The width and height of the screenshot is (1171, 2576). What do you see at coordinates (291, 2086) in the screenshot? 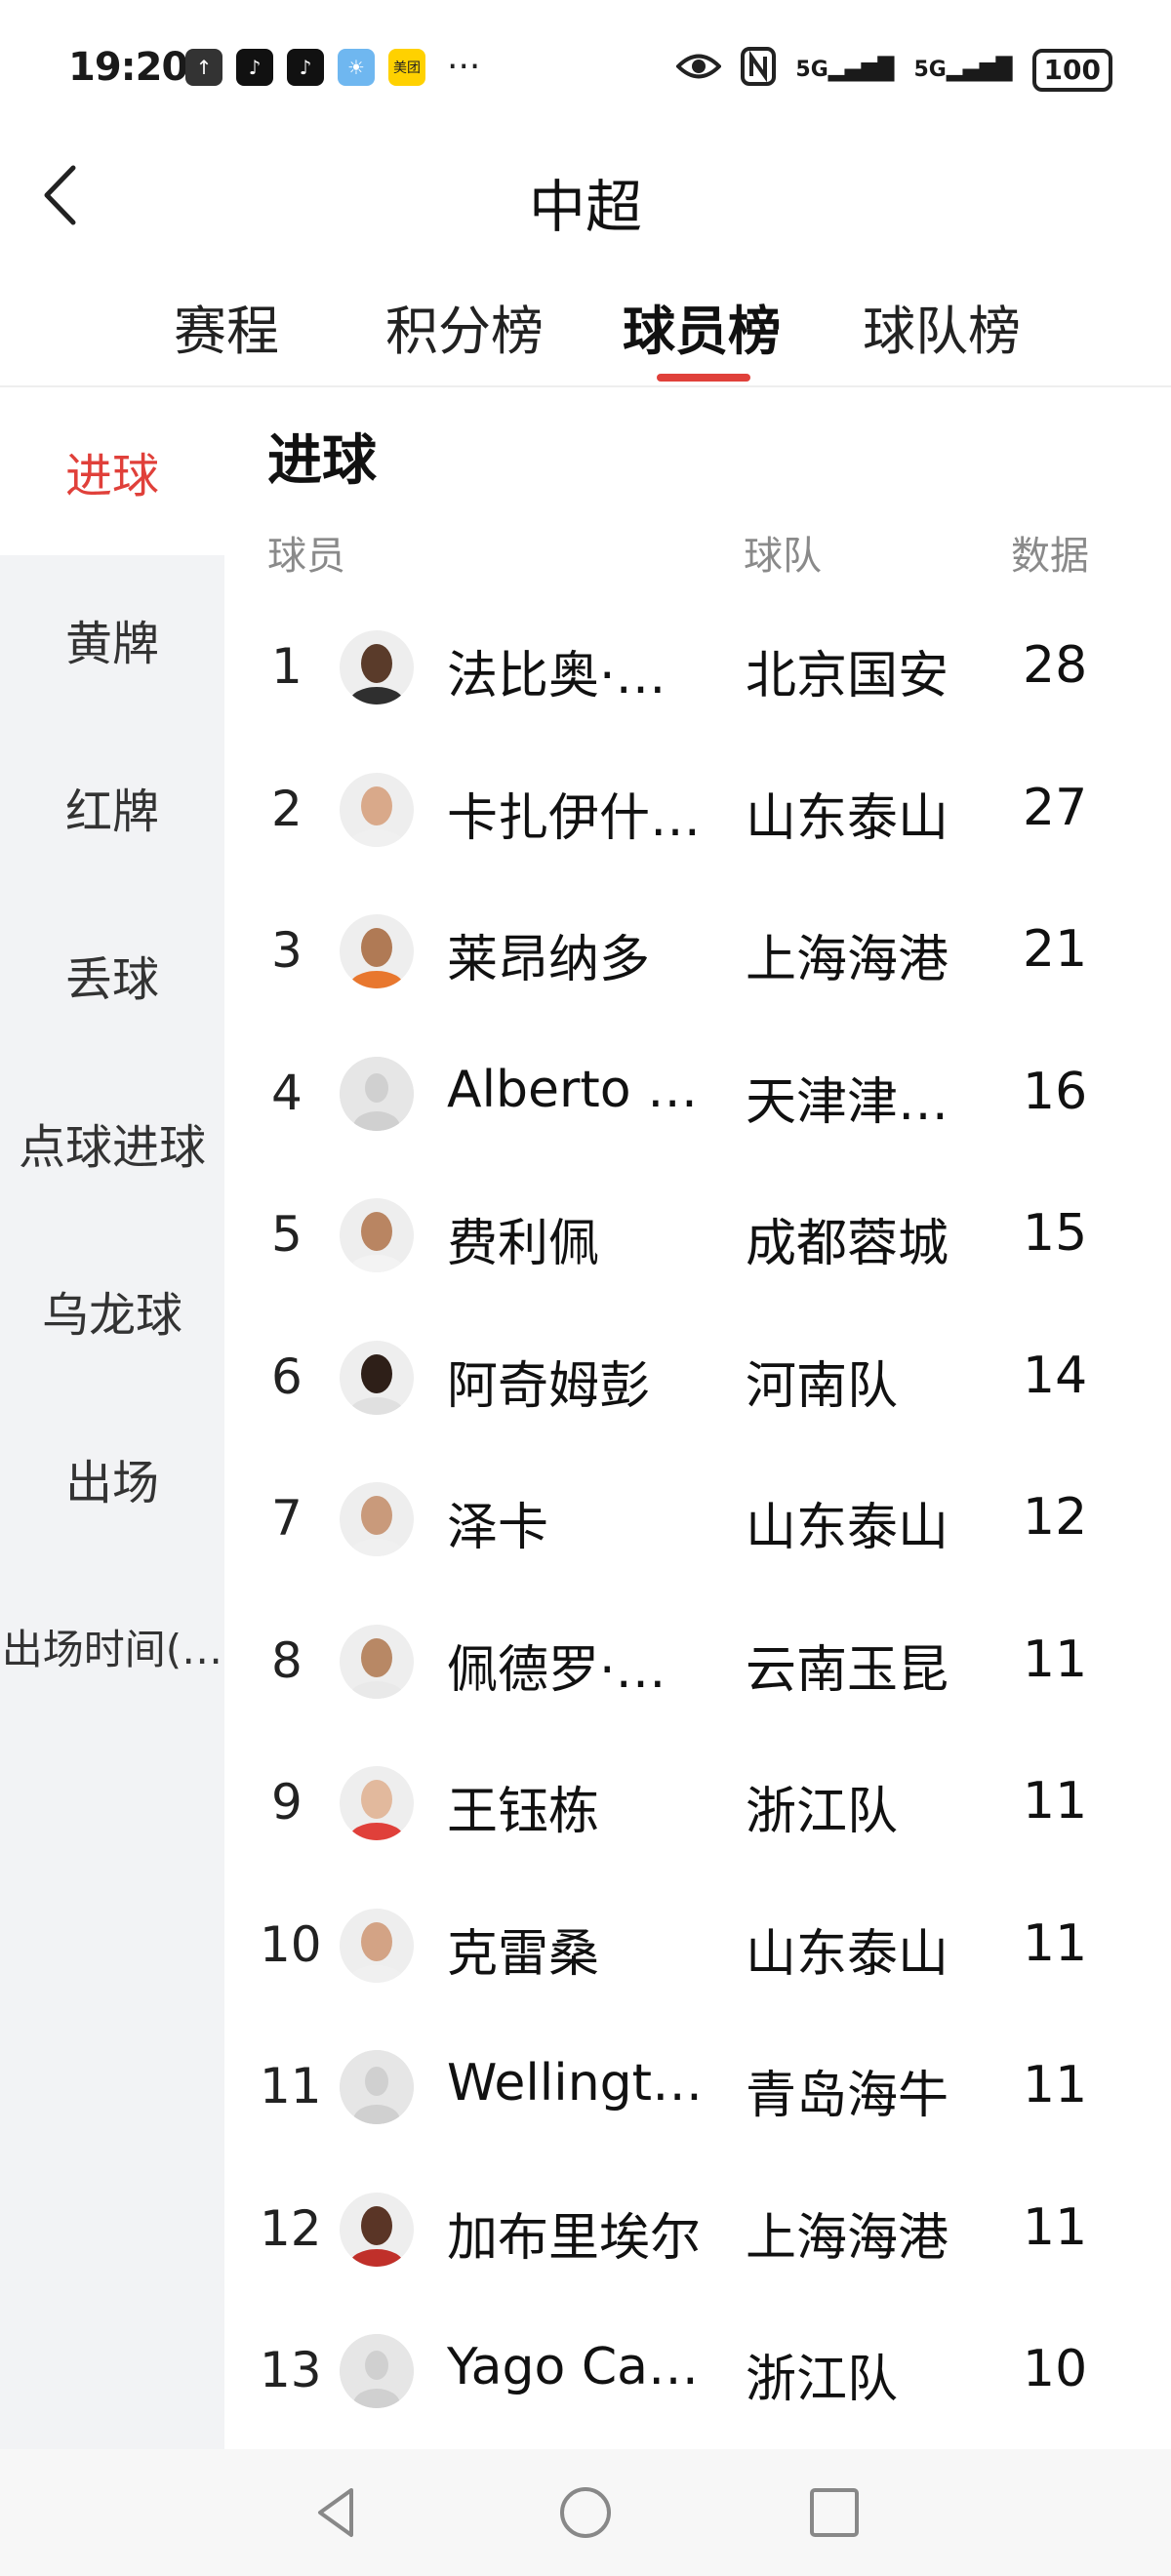
I see `player-rank: 11` at bounding box center [291, 2086].